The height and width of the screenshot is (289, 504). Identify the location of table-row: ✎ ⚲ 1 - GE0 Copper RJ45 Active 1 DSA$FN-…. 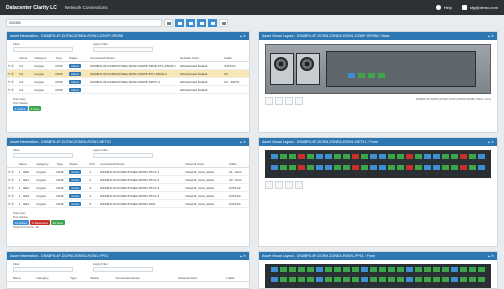
(128, 171).